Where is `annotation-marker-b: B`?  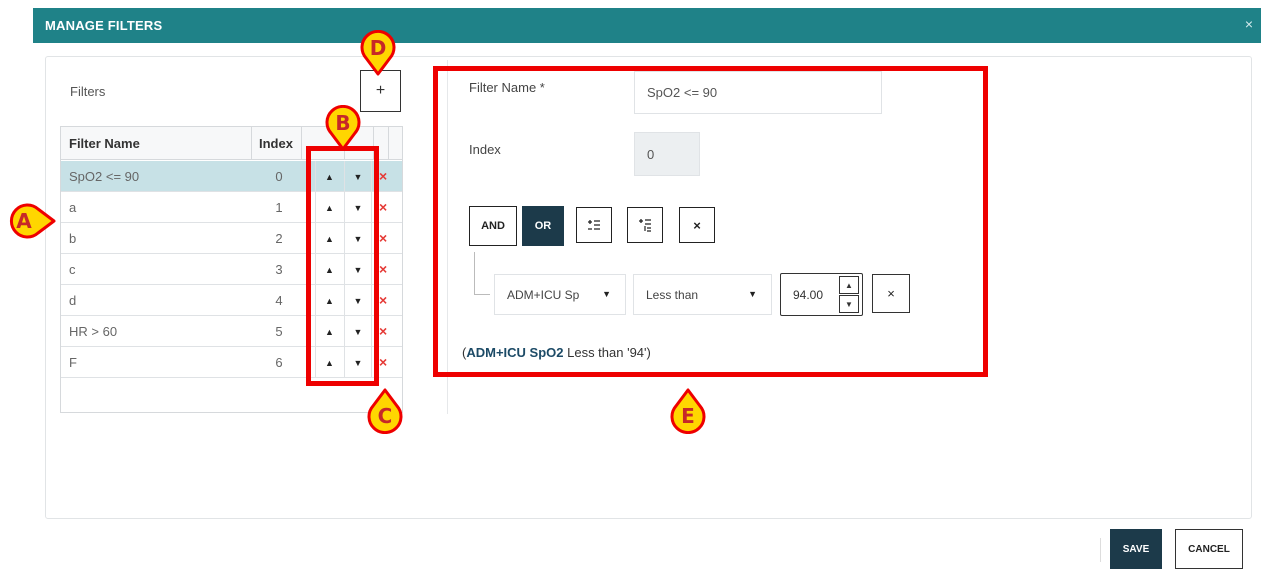 annotation-marker-b: B is located at coordinates (343, 127).